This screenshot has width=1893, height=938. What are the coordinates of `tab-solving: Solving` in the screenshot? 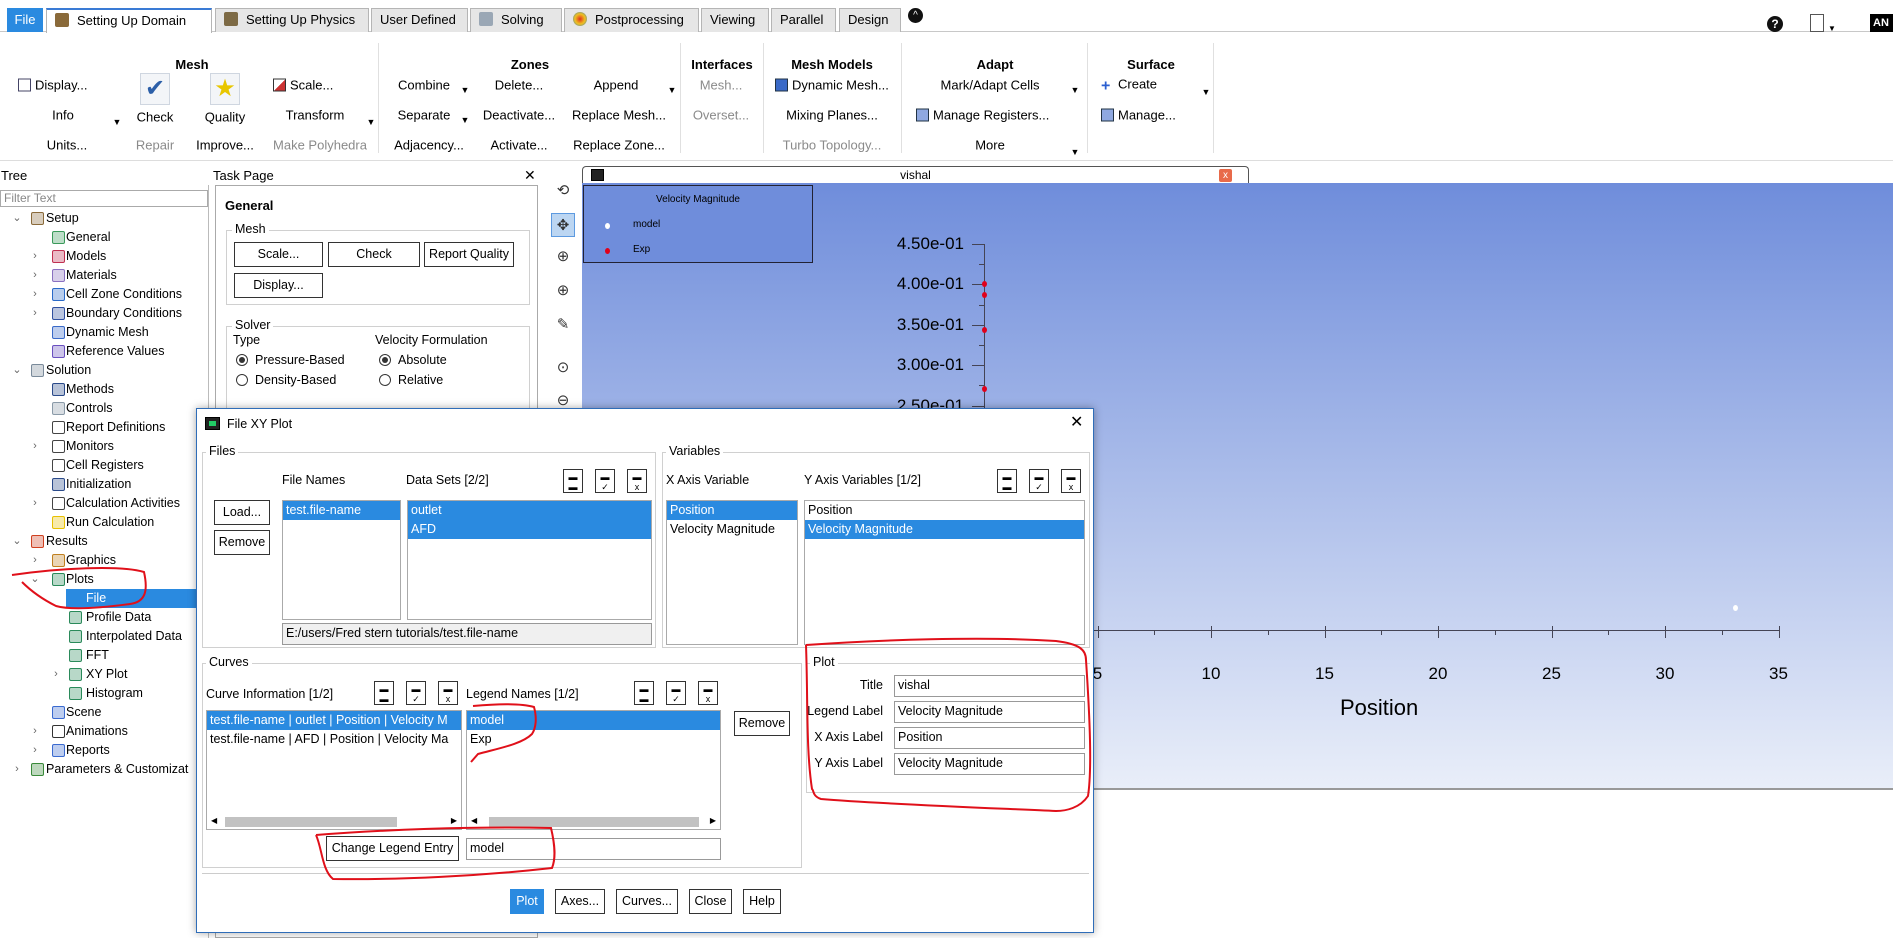 It's located at (516, 20).